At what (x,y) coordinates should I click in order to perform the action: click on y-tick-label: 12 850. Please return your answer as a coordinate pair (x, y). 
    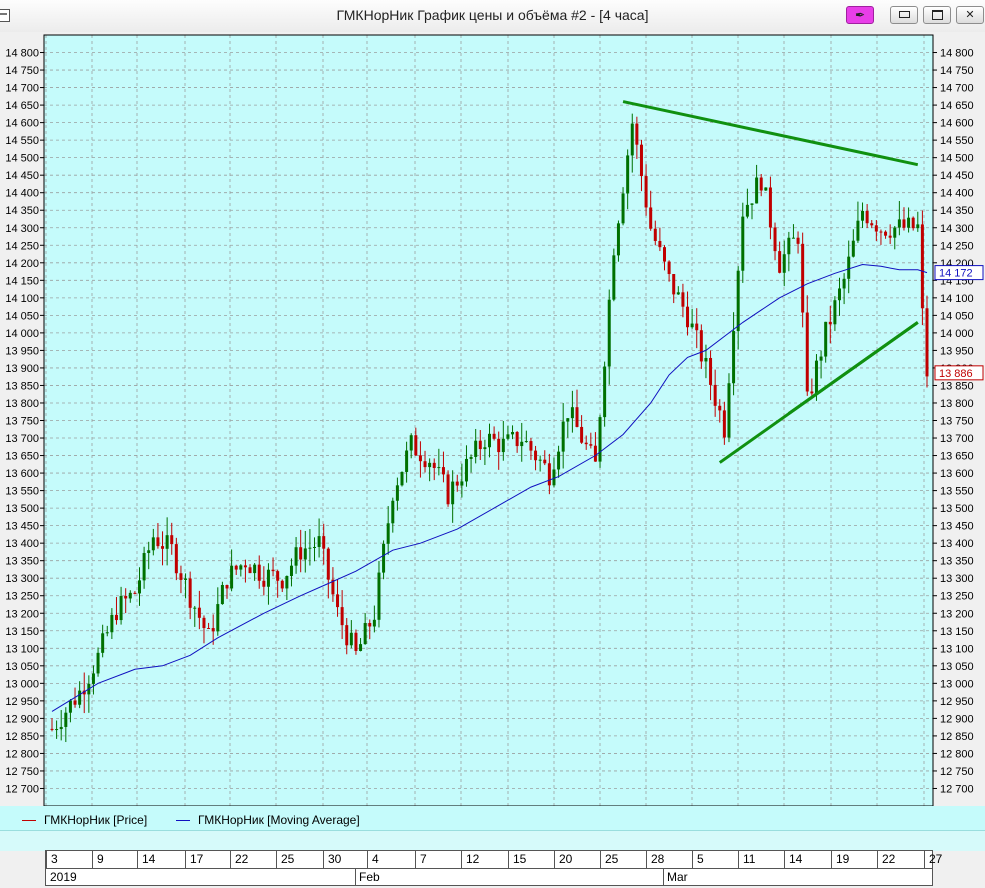
    Looking at the image, I should click on (22, 737).